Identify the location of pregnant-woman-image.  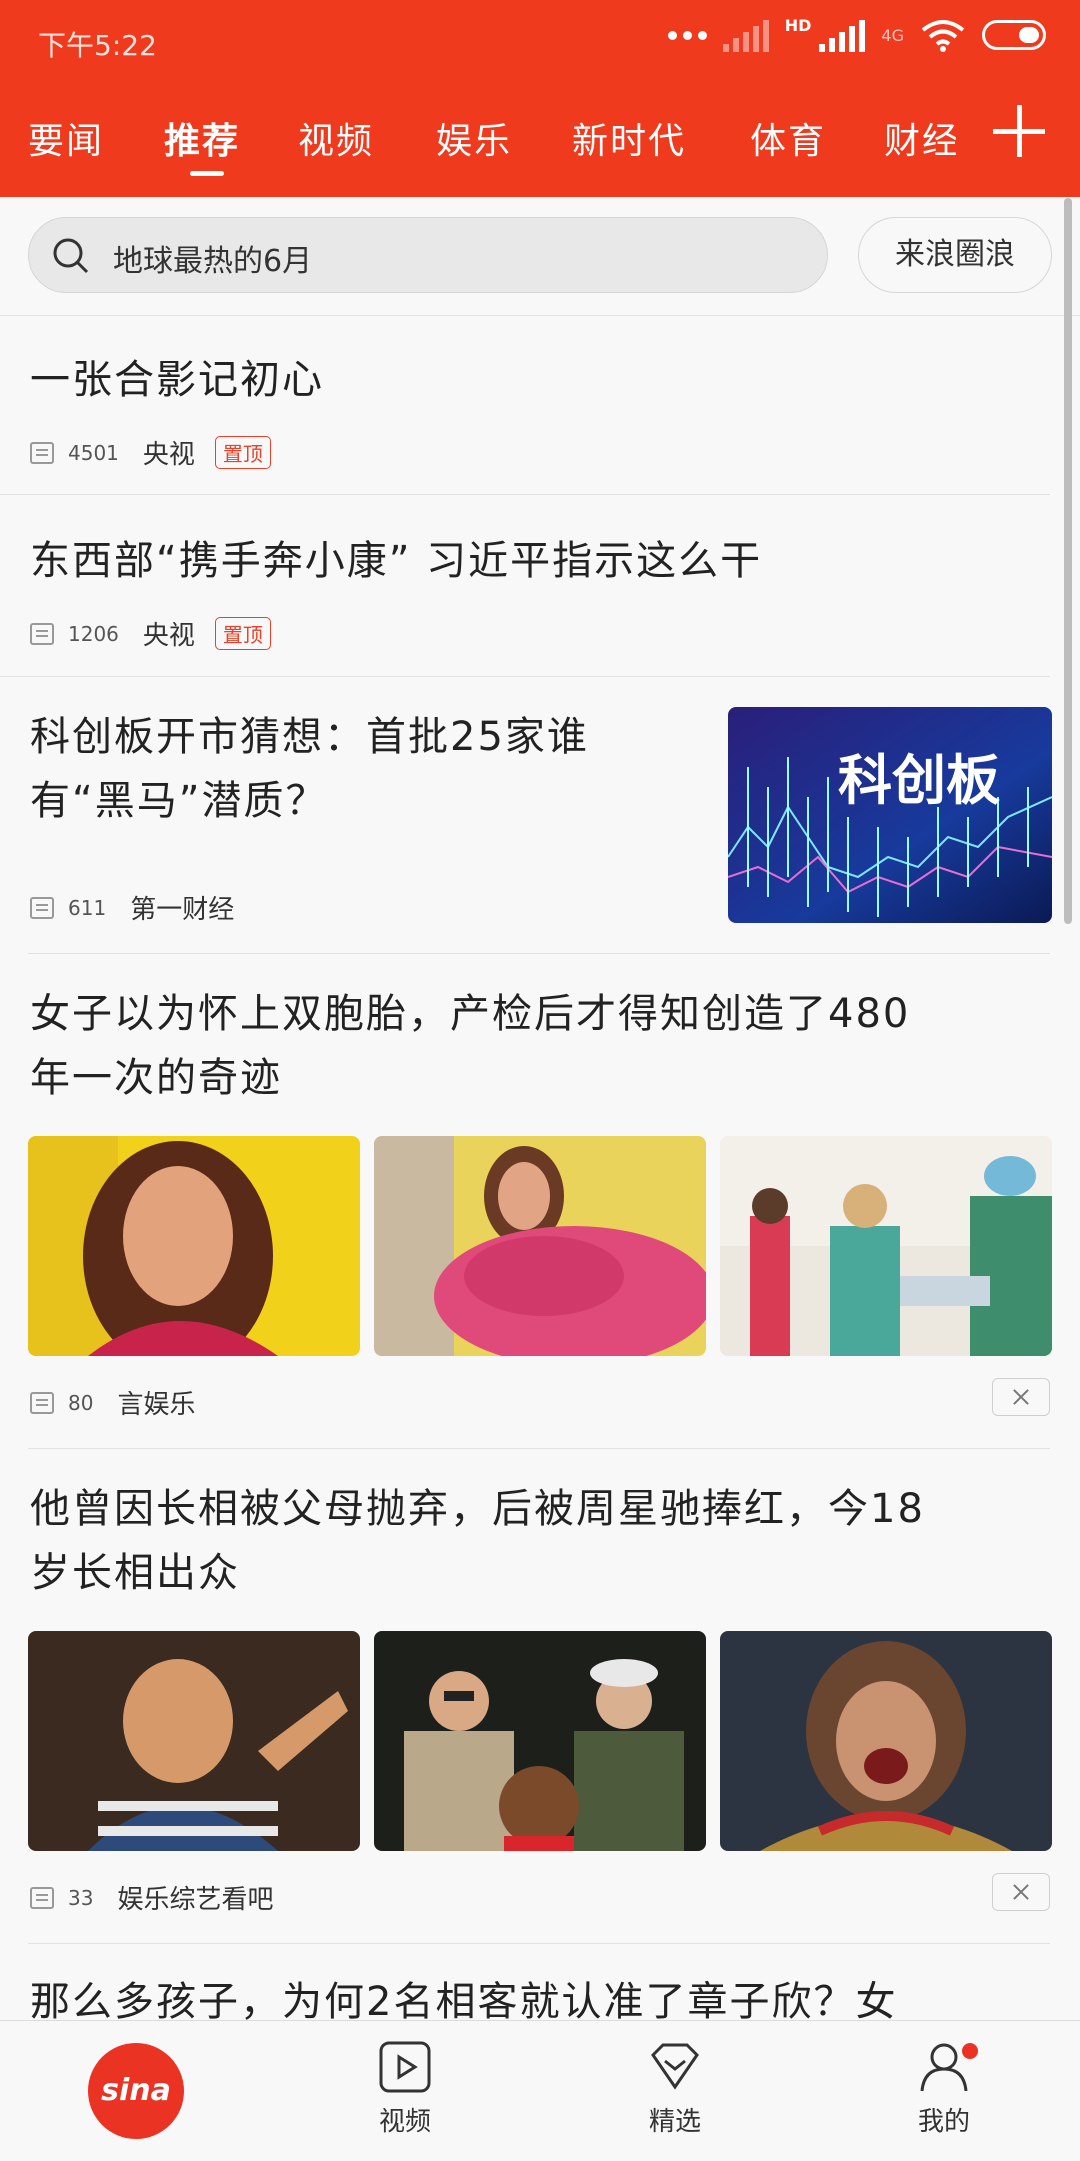
(540, 1246).